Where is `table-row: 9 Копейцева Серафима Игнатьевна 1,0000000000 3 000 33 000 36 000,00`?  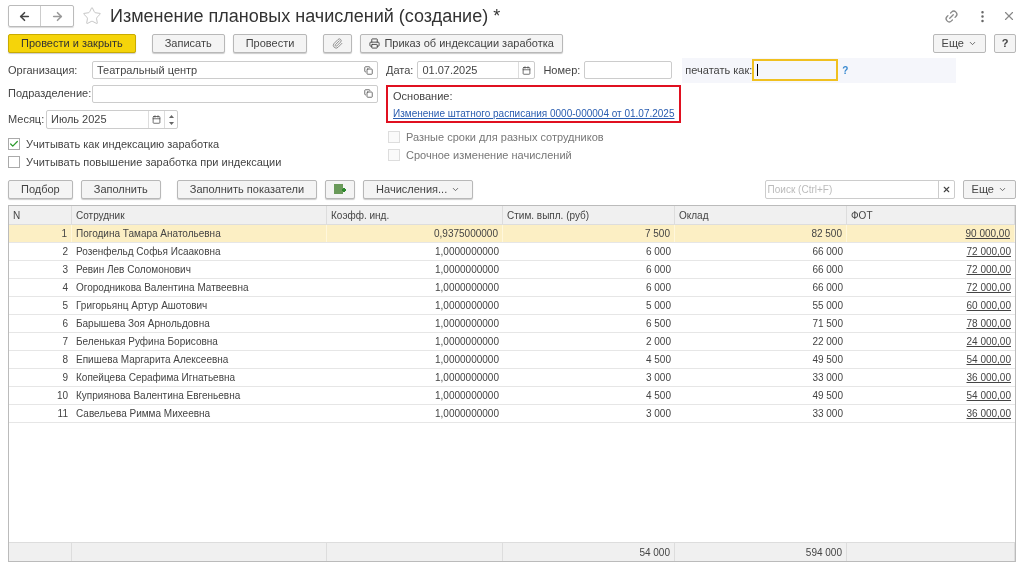 table-row: 9 Копейцева Серафима Игнатьевна 1,0000000000 3 000 33 000 36 000,00 is located at coordinates (512, 378).